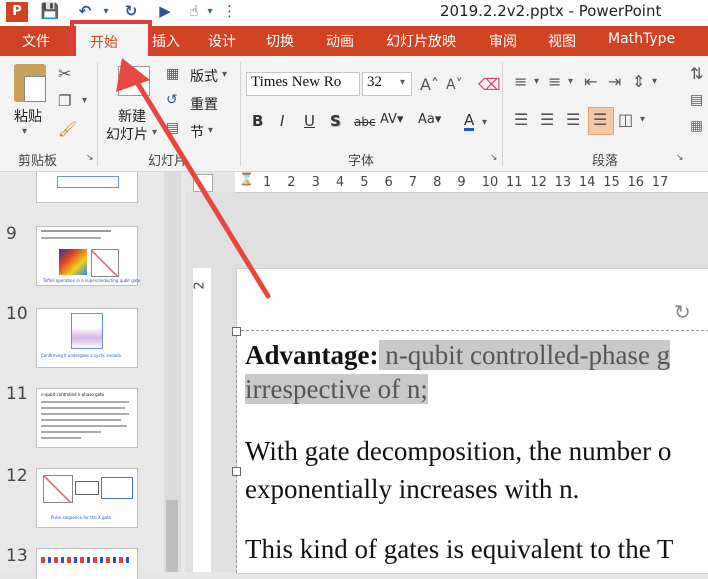 This screenshot has width=708, height=579. I want to click on tab-insert: 插入, so click(166, 41).